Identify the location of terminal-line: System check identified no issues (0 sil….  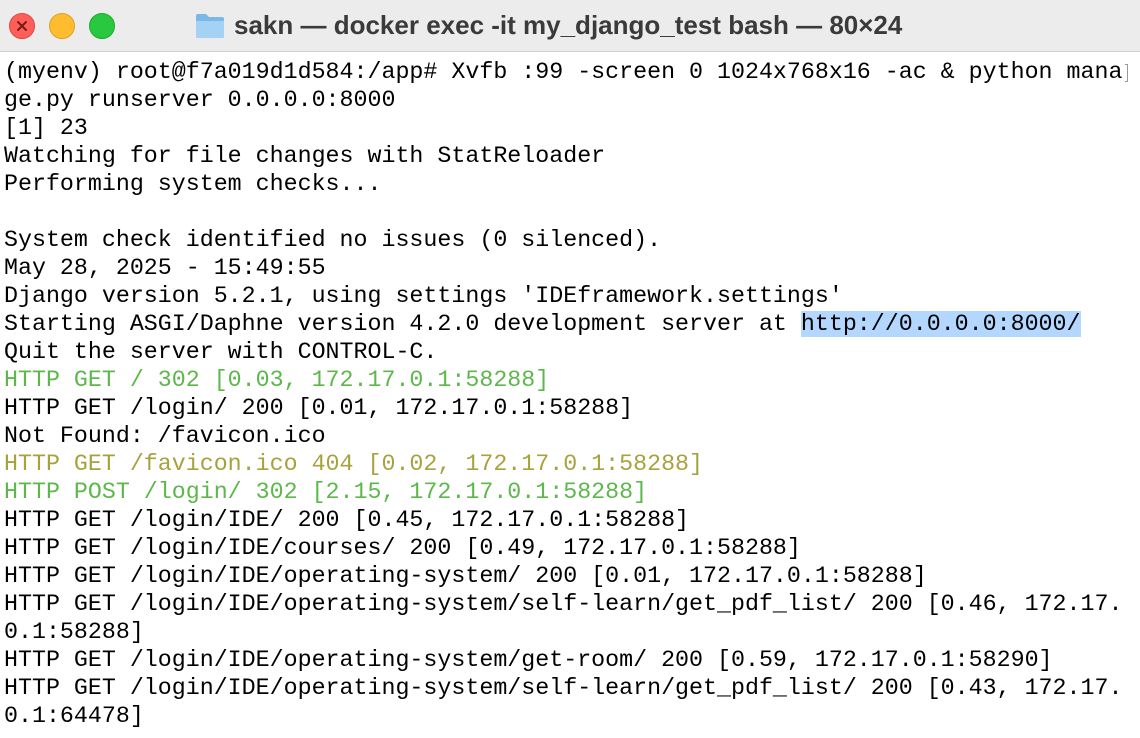
(333, 240).